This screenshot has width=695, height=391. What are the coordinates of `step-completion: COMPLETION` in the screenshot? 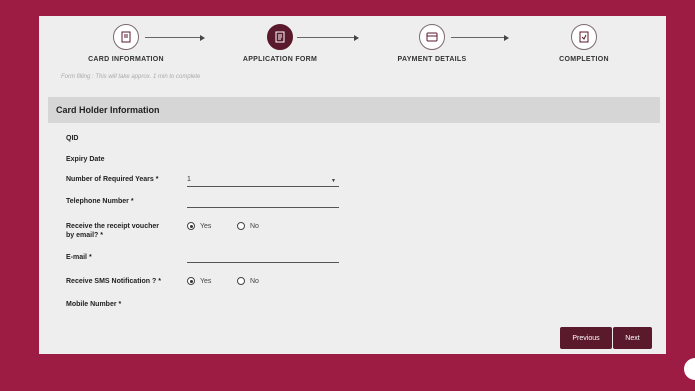 It's located at (584, 43).